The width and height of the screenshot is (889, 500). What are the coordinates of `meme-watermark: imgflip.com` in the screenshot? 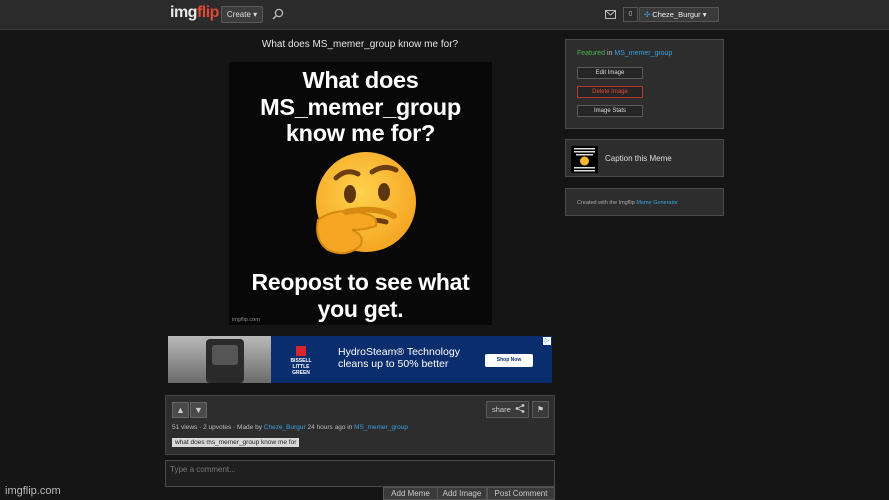 It's located at (246, 320).